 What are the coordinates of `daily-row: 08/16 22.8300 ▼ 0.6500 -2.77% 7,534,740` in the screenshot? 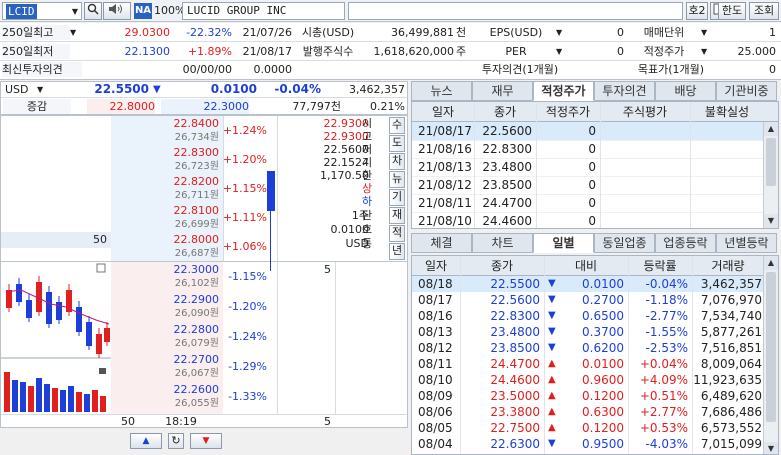 It's located at (588, 316).